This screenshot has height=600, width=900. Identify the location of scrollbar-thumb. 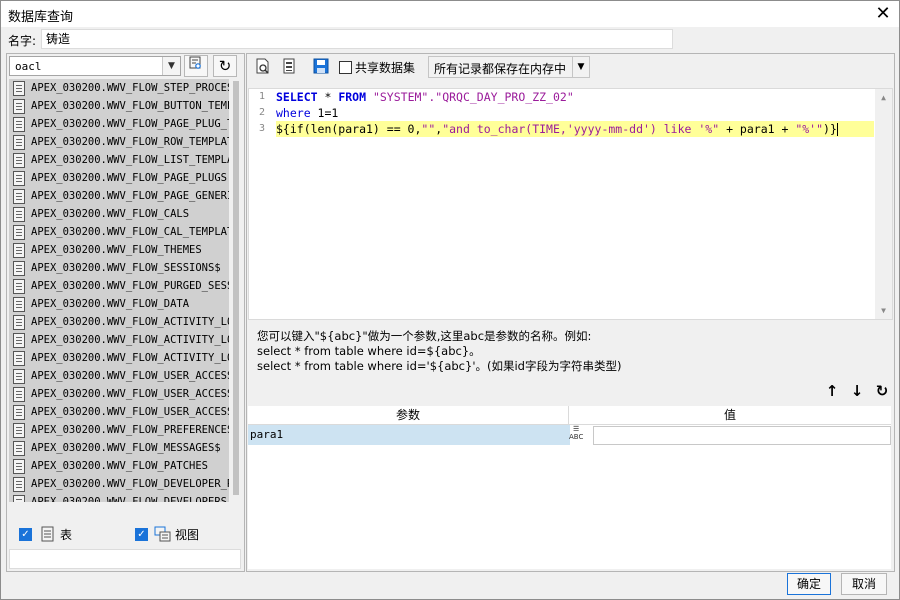
(236, 288).